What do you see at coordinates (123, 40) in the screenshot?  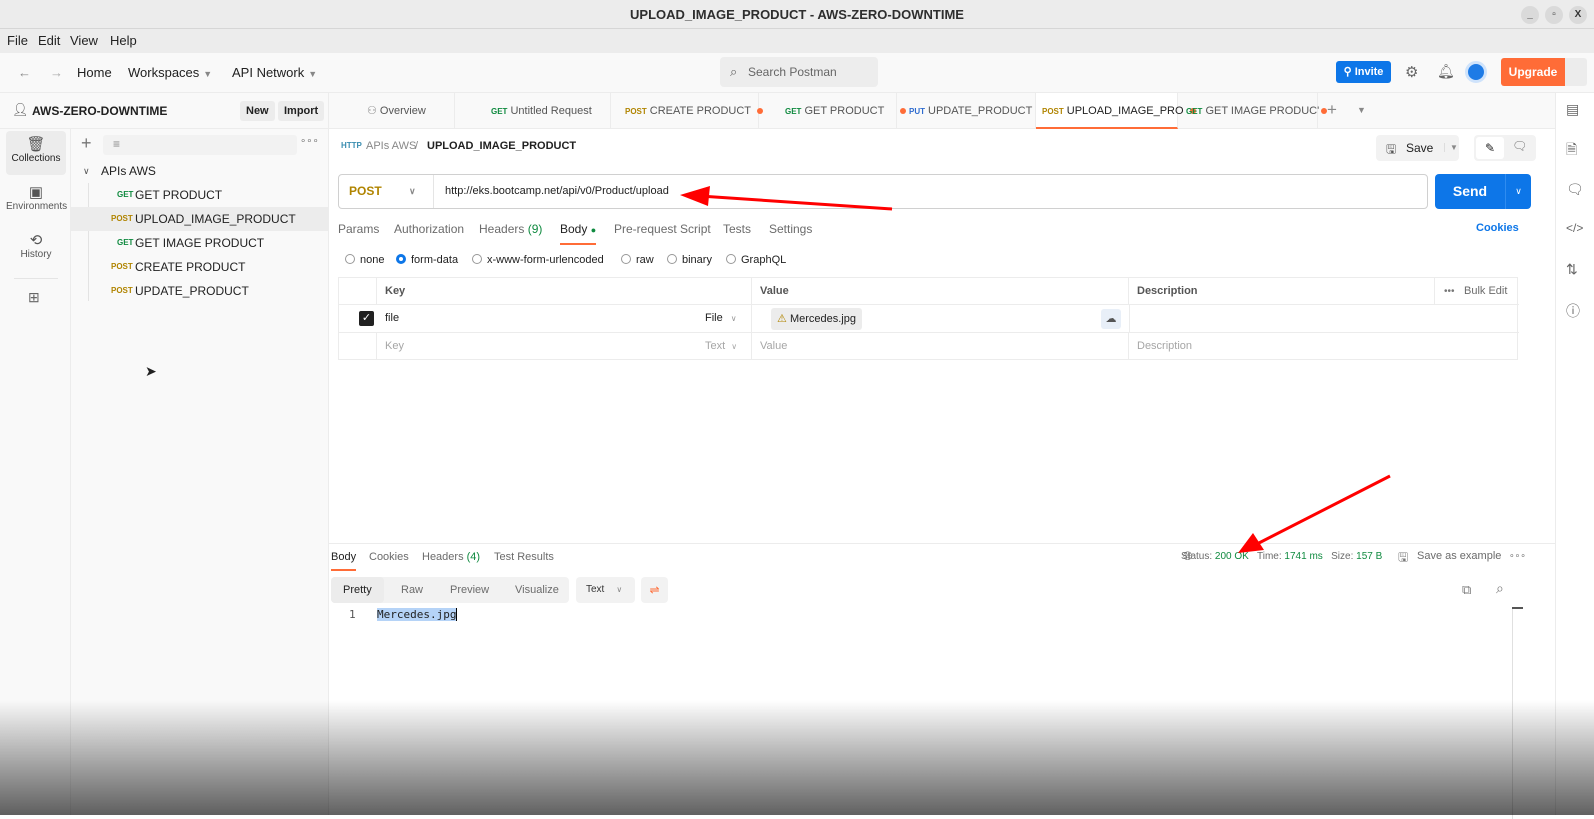 I see `menu-help: Help` at bounding box center [123, 40].